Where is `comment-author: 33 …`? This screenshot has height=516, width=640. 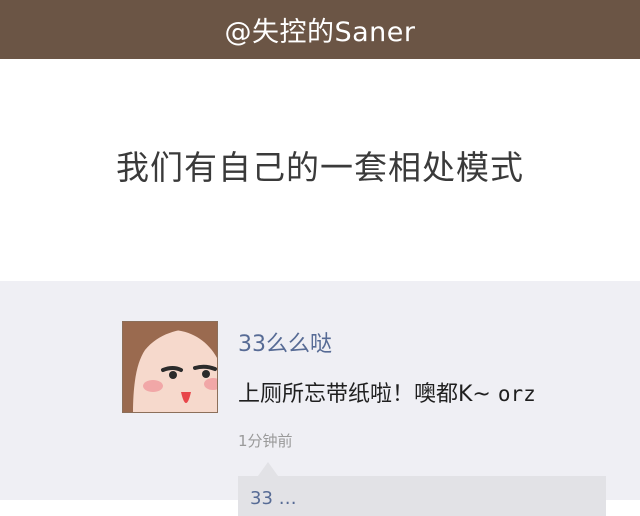 comment-author: 33 … is located at coordinates (273, 498).